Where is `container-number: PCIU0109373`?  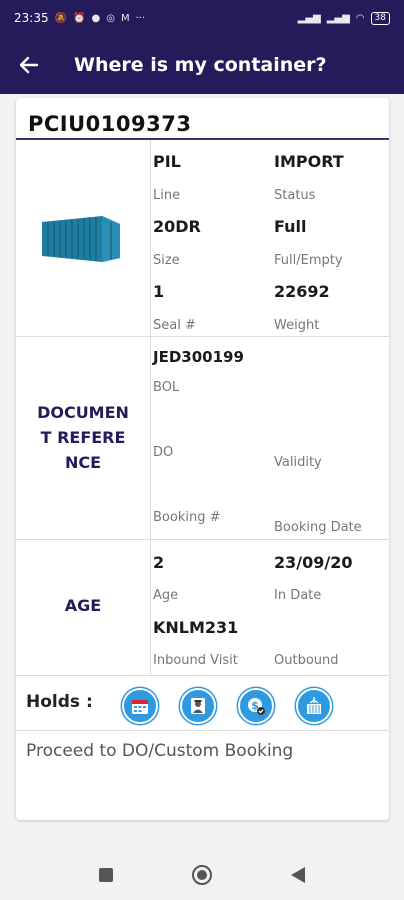 container-number: PCIU0109373 is located at coordinates (110, 124).